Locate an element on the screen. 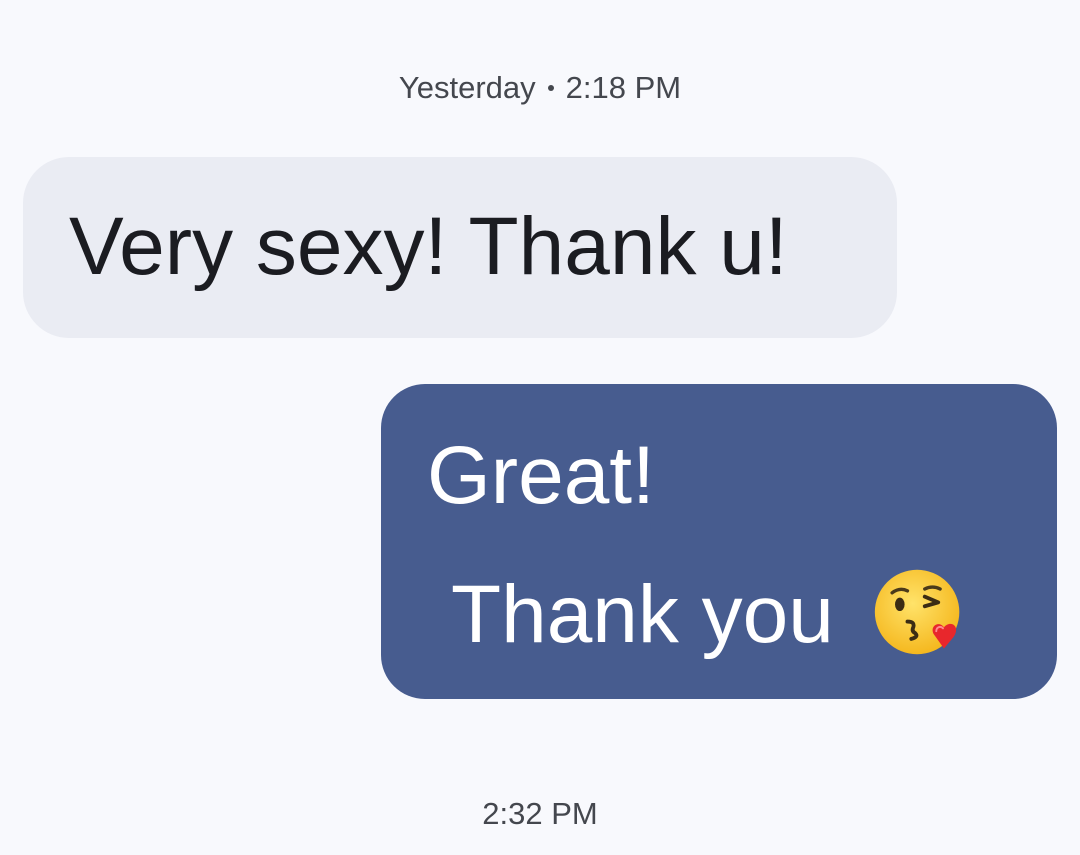 The height and width of the screenshot is (855, 1080). thread-timestamp-bottom: 2:32 PM is located at coordinates (540, 813).